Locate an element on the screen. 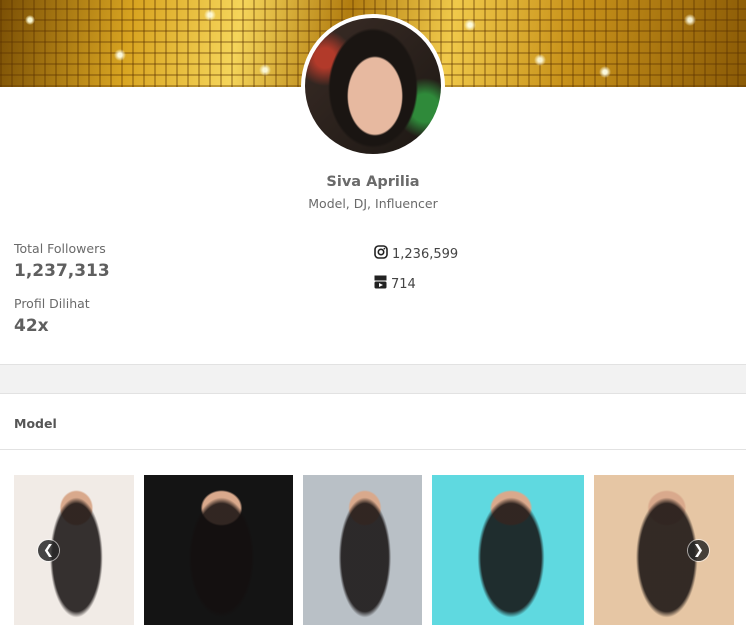  avatar is located at coordinates (373, 86).